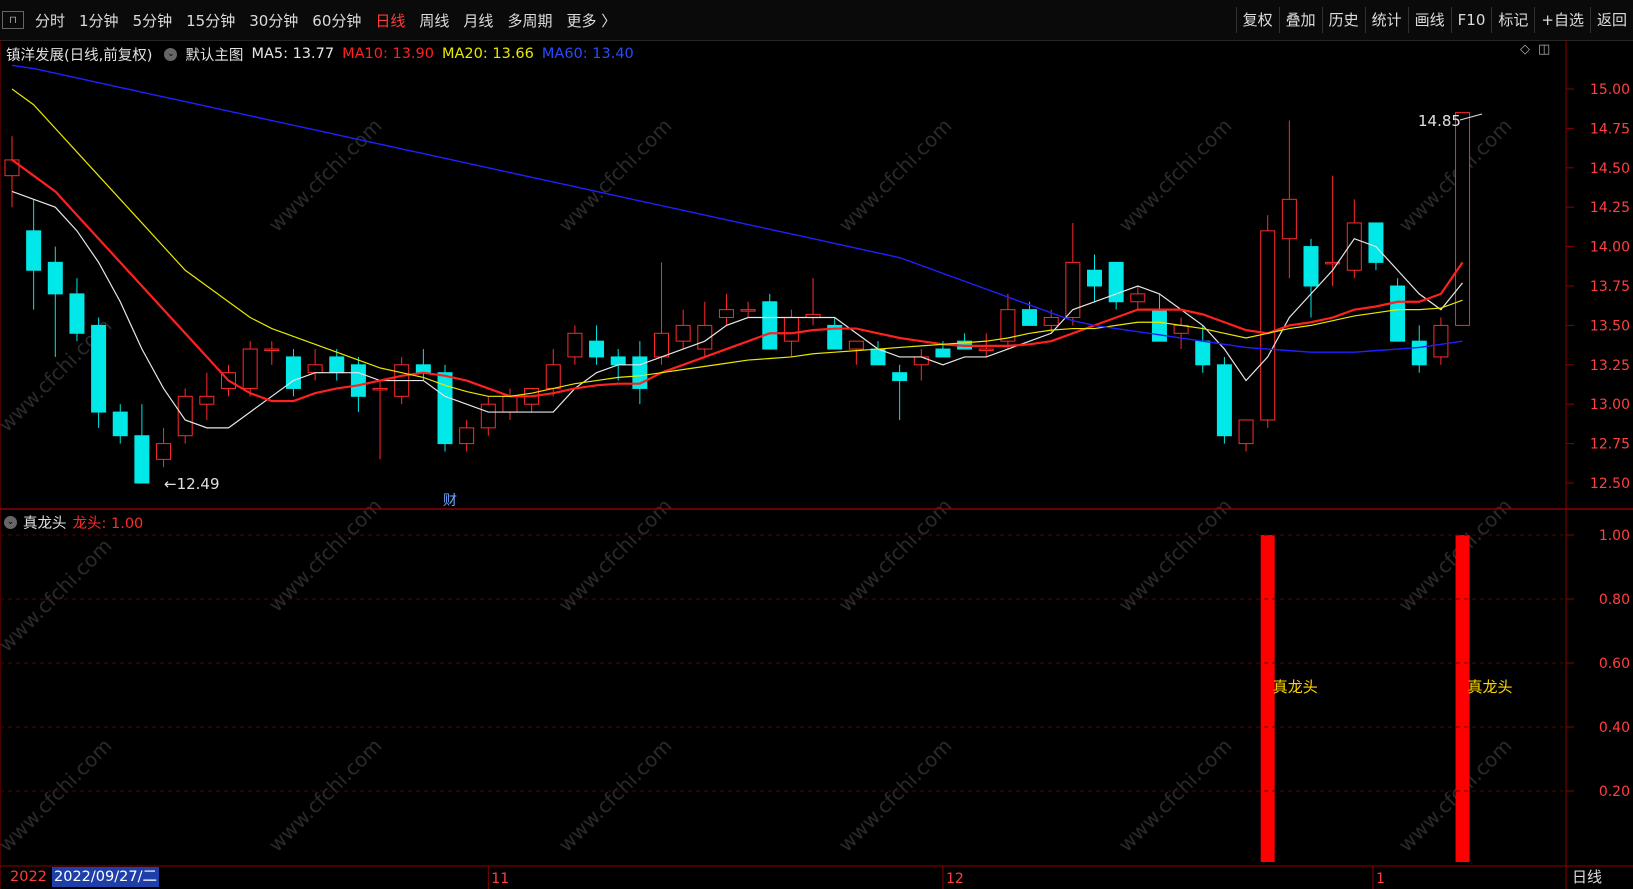 This screenshot has height=889, width=1633. What do you see at coordinates (1610, 405) in the screenshot?
I see `price-tick-label: 13.00` at bounding box center [1610, 405].